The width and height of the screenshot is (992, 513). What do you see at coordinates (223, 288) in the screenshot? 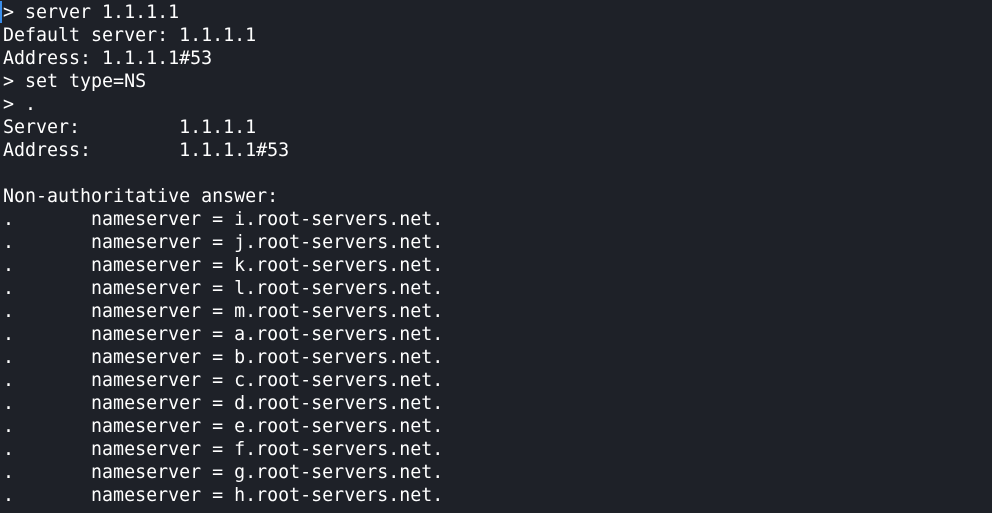
I see `terminal-line-nameserver: . nameserver = l.root-servers.net.` at bounding box center [223, 288].